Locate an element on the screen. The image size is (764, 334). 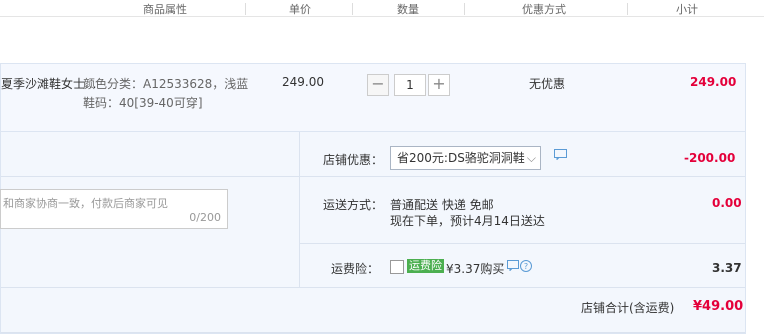
cart-table-header: 商品属性 单价 数量 优惠方式 小计 is located at coordinates (382, 8).